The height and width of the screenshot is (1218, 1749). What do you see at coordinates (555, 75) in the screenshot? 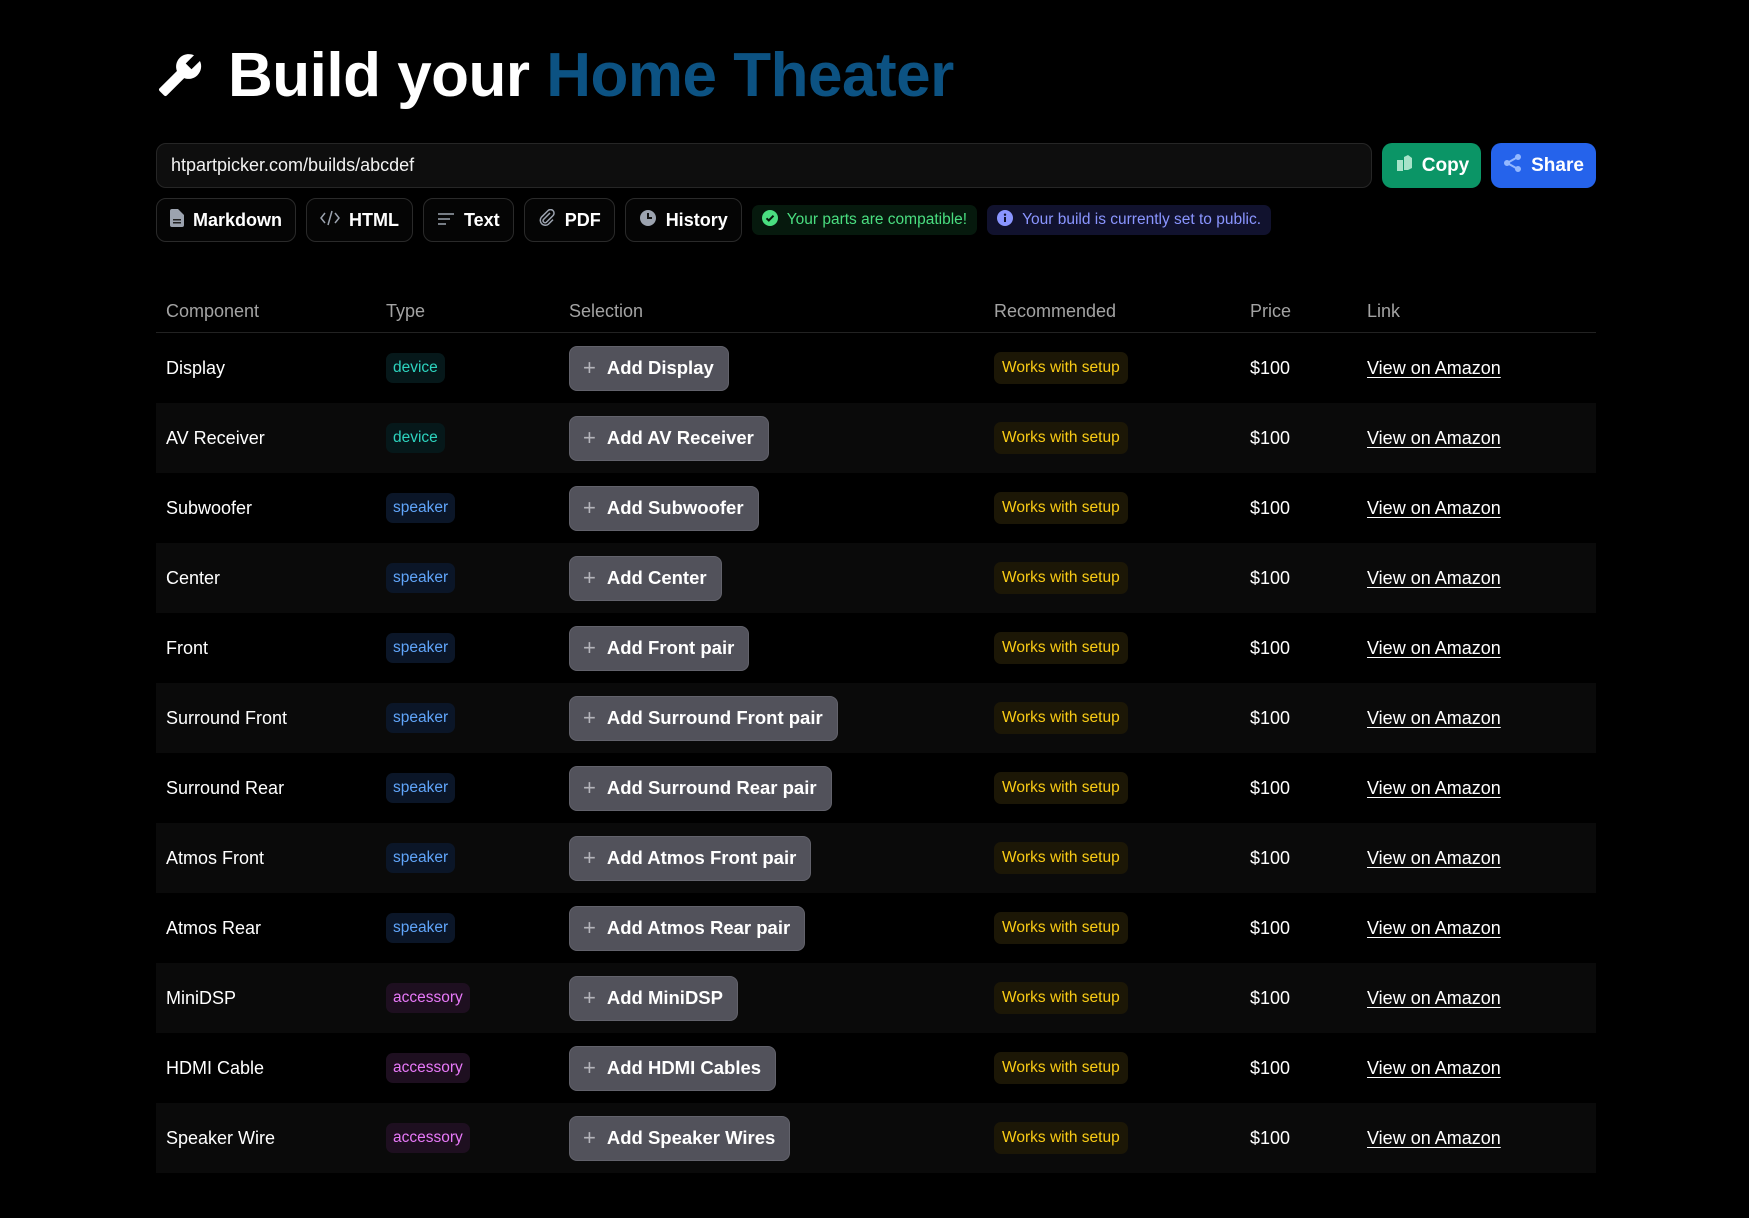
I see `page-header: Build your Home Theater` at bounding box center [555, 75].